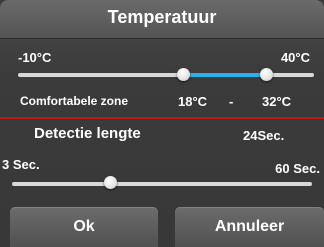  What do you see at coordinates (277, 101) in the screenshot?
I see `comfort-zone-high-value: 32°C` at bounding box center [277, 101].